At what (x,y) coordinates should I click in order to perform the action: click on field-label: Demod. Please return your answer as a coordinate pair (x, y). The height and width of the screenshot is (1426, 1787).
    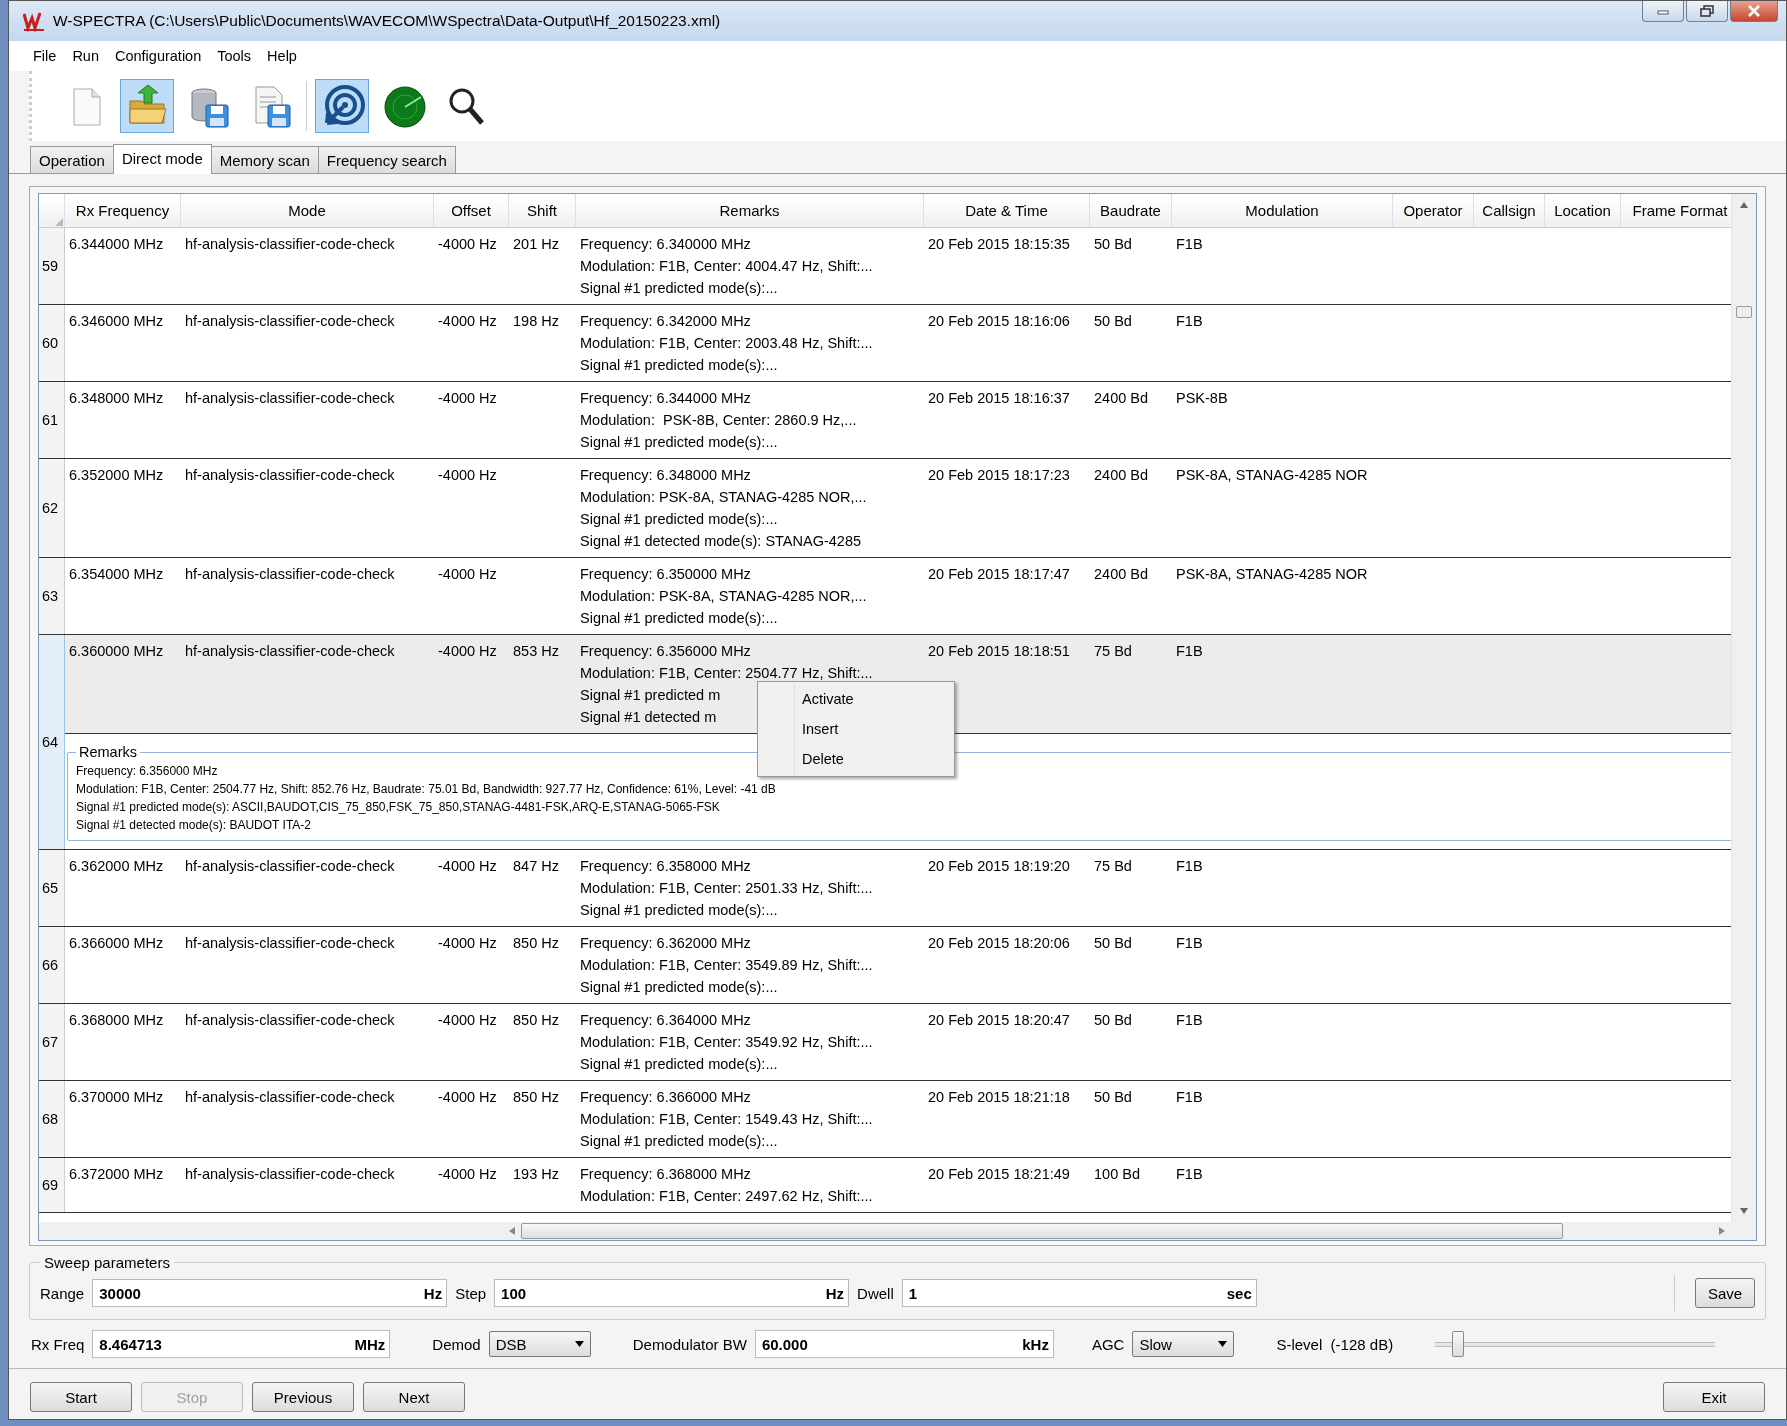
    Looking at the image, I should click on (456, 1344).